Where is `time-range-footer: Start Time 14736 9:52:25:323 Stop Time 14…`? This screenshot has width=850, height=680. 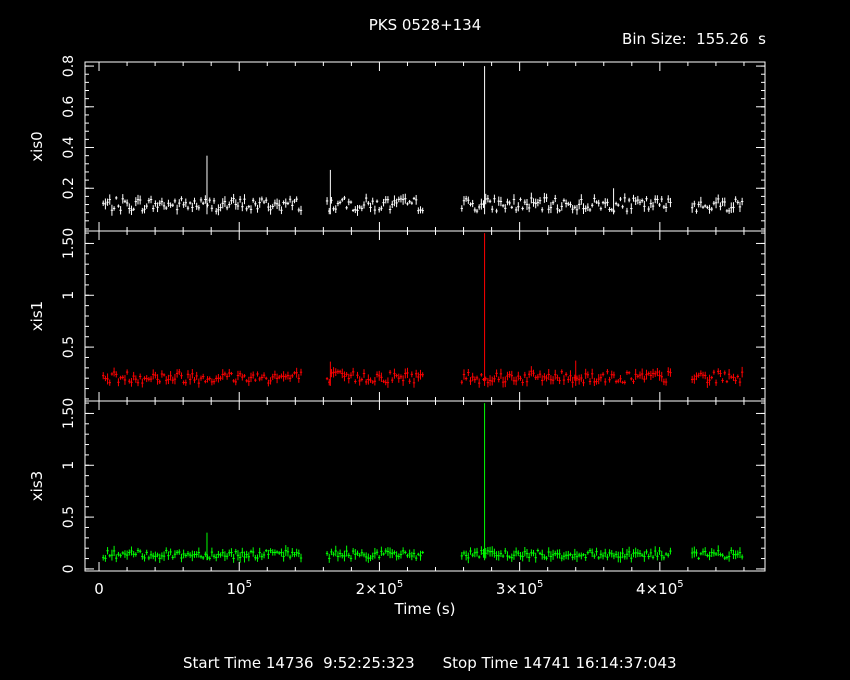
time-range-footer: Start Time 14736 9:52:25:323 Stop Time 14… is located at coordinates (425, 654).